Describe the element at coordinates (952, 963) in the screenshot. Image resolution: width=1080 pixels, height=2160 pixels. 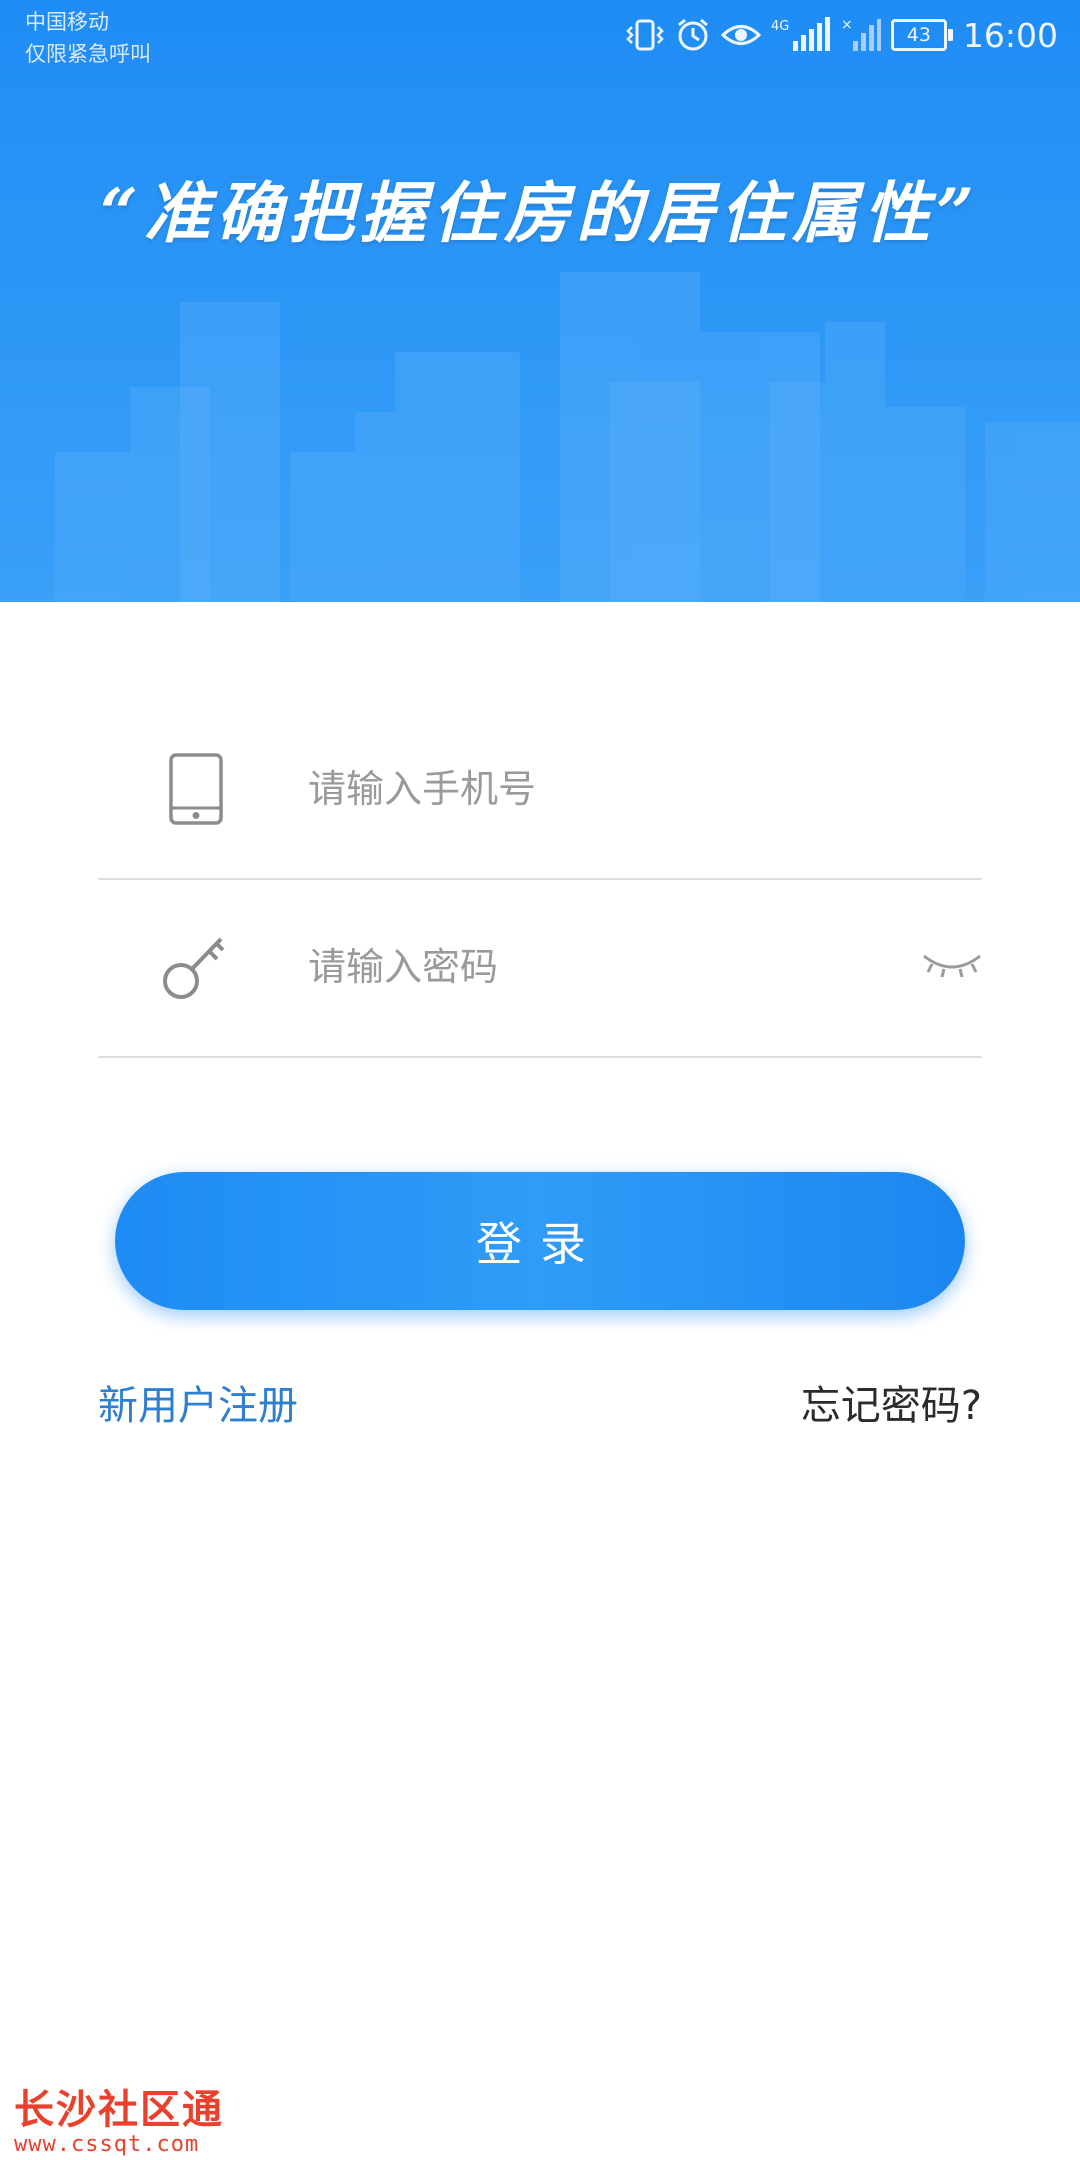
I see `eye-closed-icon` at that location.